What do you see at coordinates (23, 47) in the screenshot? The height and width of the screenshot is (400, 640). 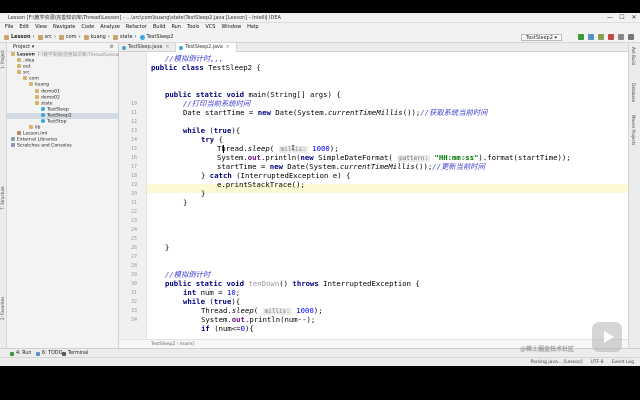 I see `project-view-select: Project ▾` at bounding box center [23, 47].